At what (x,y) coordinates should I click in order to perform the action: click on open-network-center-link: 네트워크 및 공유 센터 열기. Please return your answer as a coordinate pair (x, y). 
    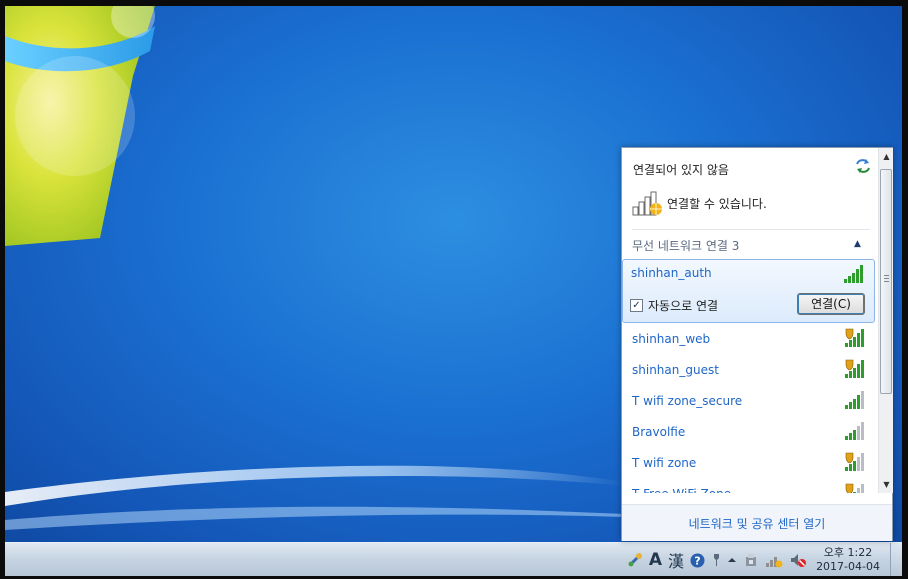
    Looking at the image, I should click on (757, 524).